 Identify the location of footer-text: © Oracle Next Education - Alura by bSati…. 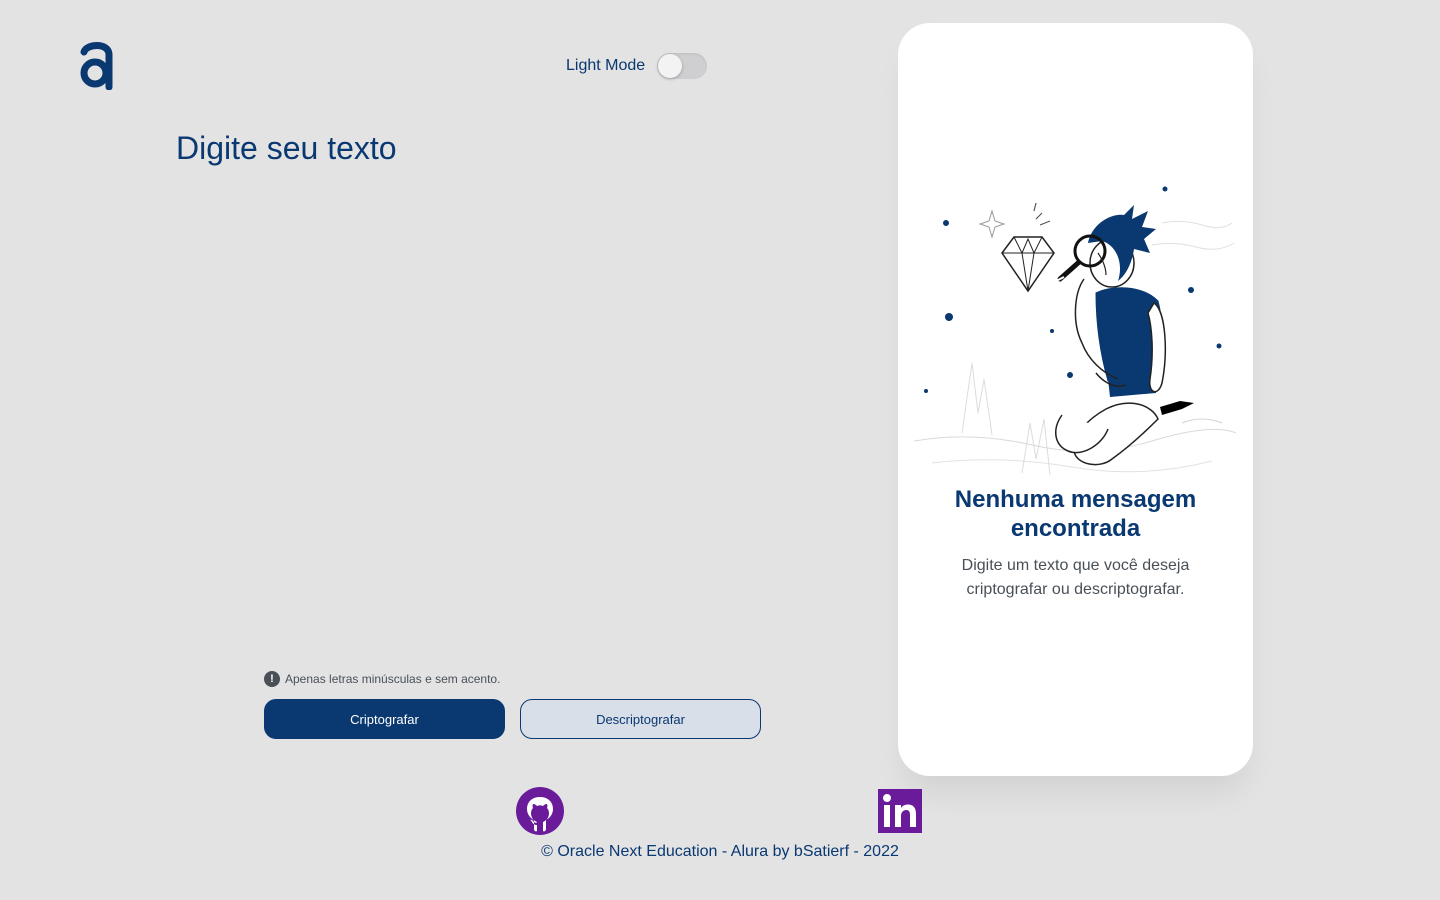
(720, 851).